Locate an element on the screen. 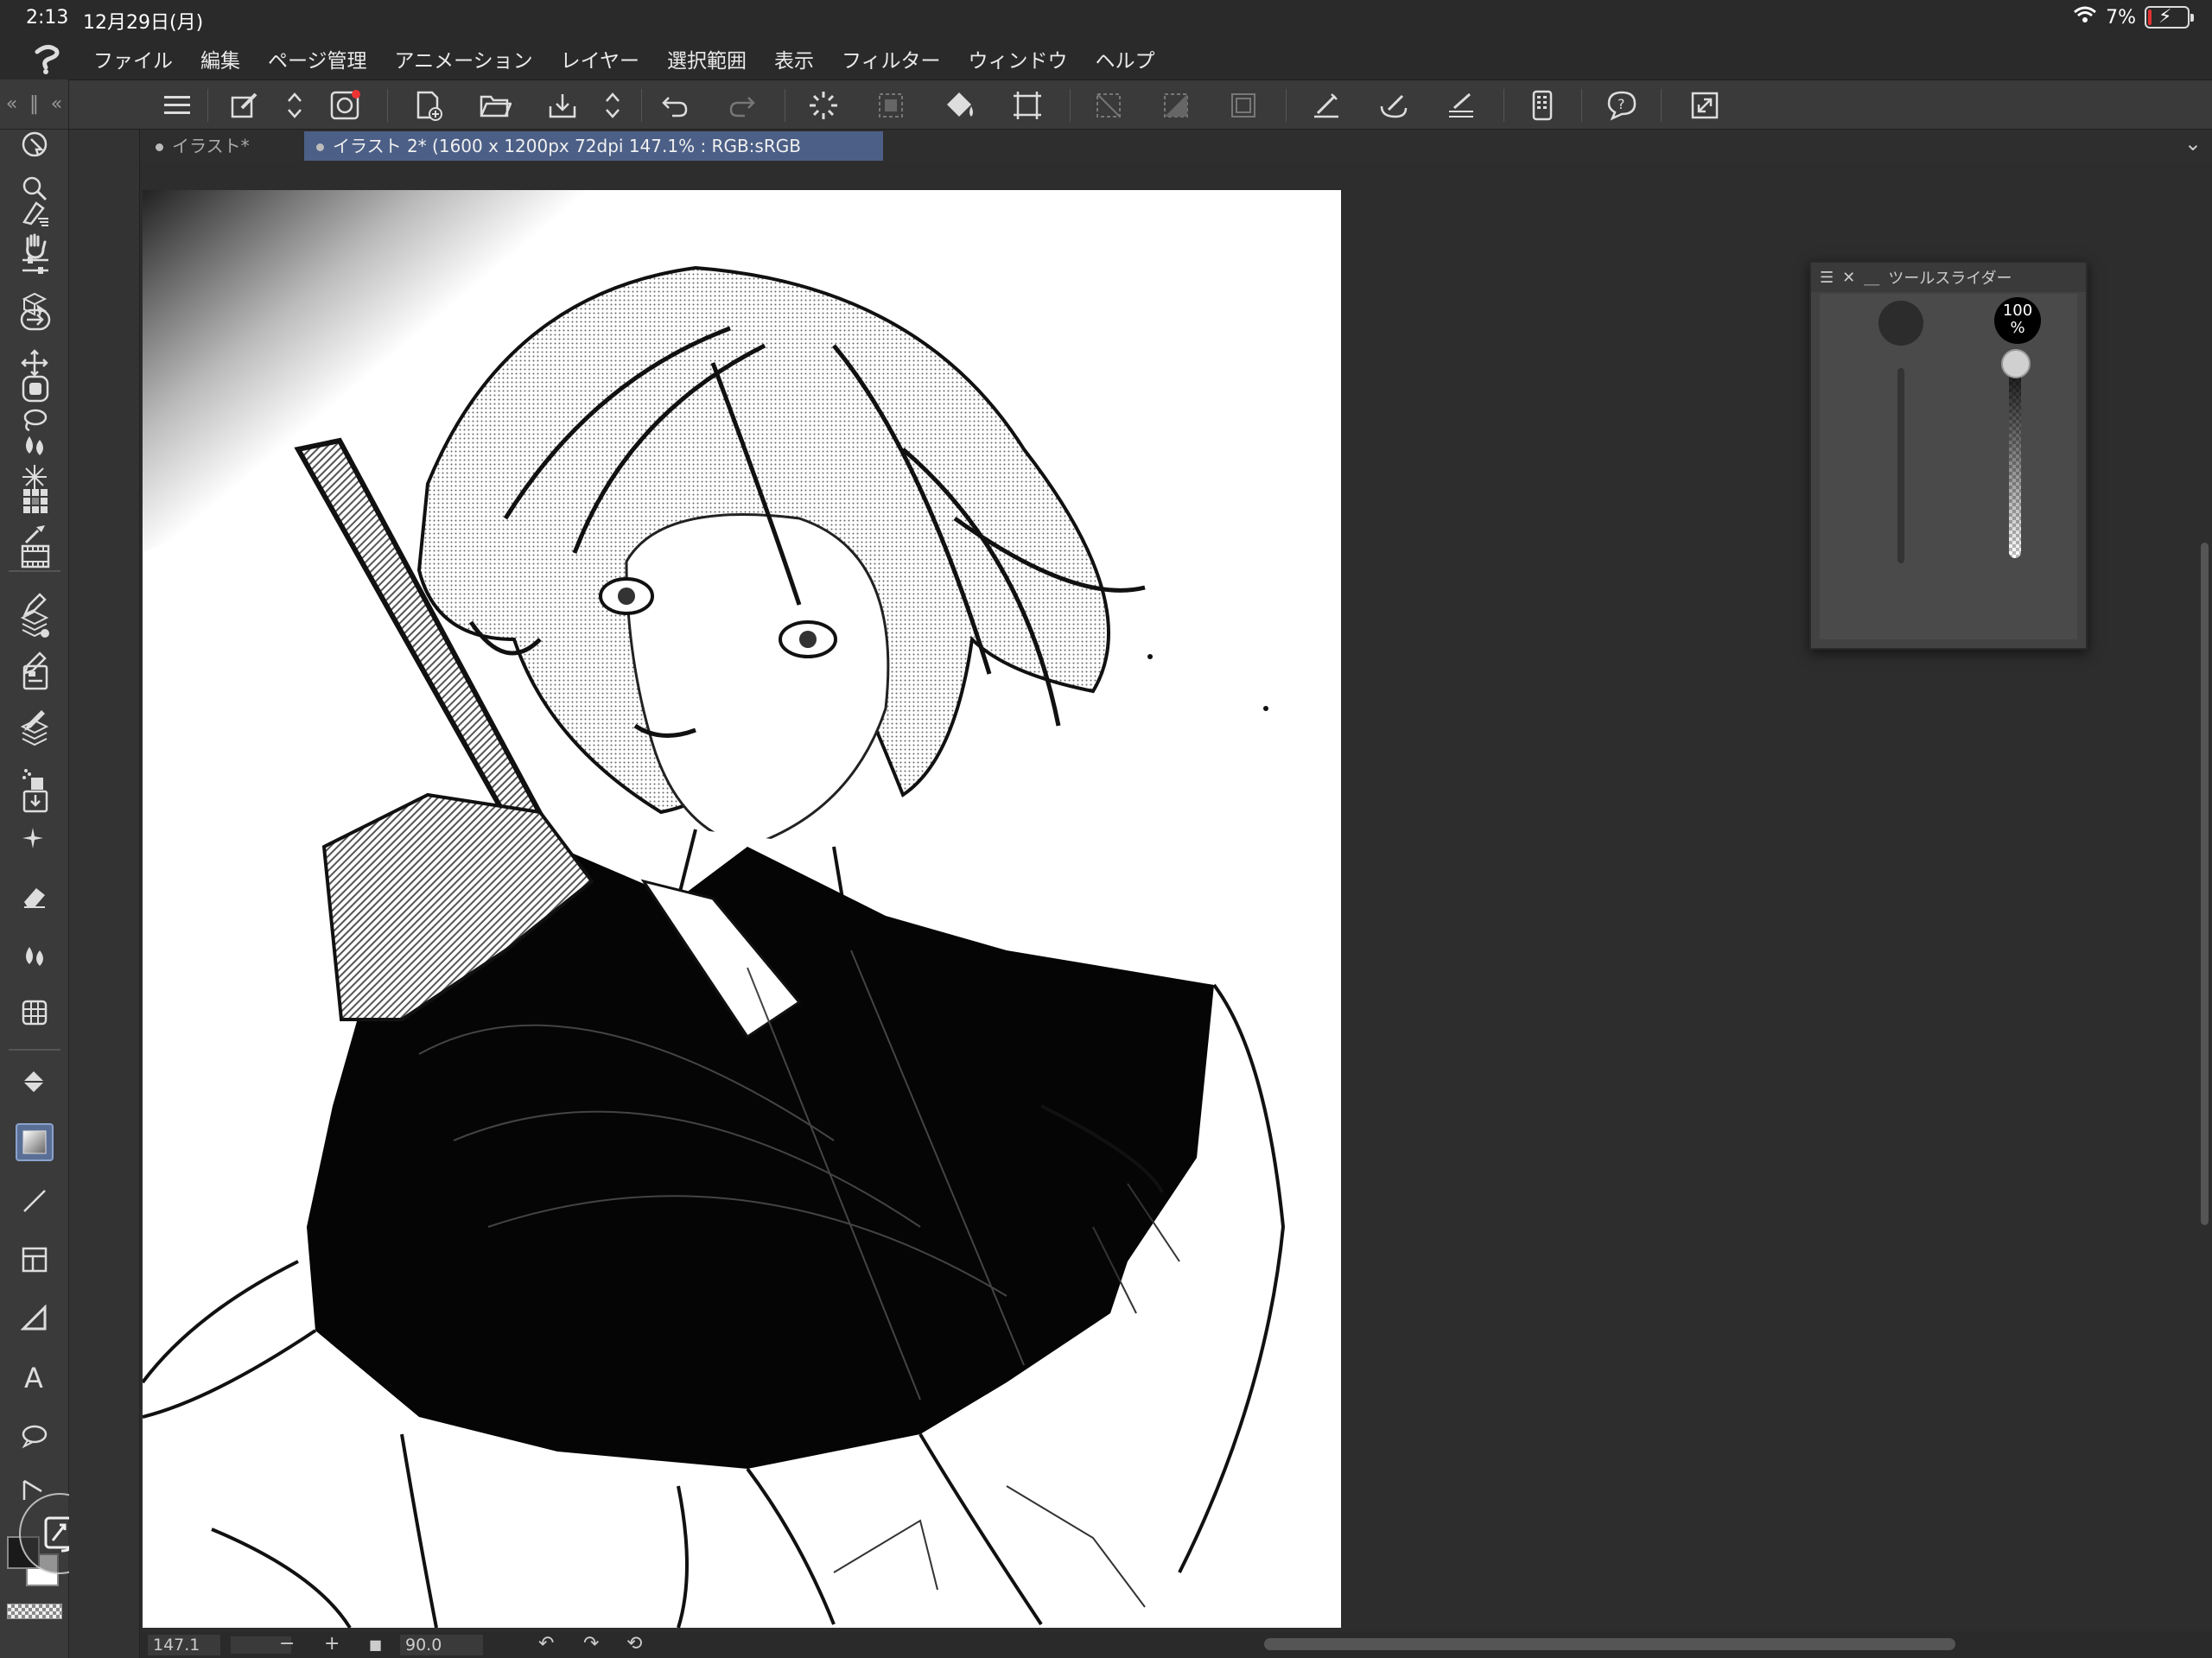 The width and height of the screenshot is (2212, 1658). menu-window: ウィンドウ is located at coordinates (1018, 58).